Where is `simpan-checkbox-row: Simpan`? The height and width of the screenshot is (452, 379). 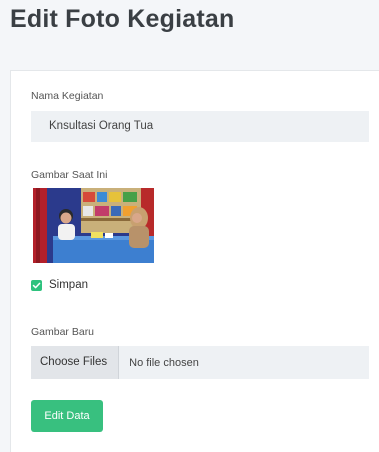 simpan-checkbox-row: Simpan is located at coordinates (59, 285).